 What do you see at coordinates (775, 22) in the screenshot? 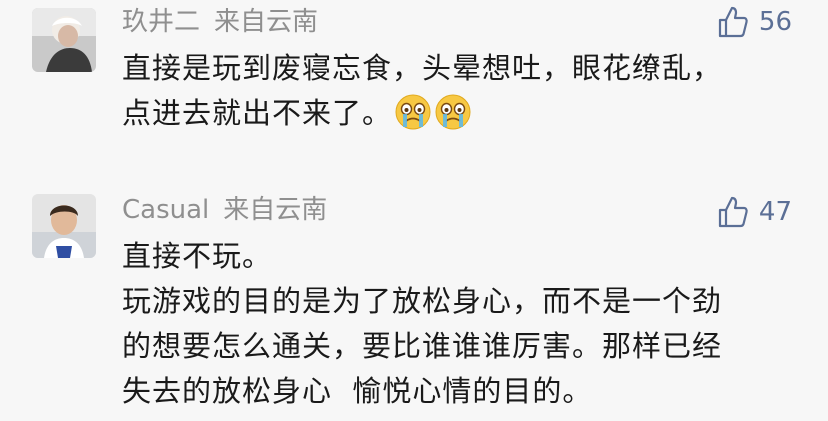
I see `like-count: 56` at bounding box center [775, 22].